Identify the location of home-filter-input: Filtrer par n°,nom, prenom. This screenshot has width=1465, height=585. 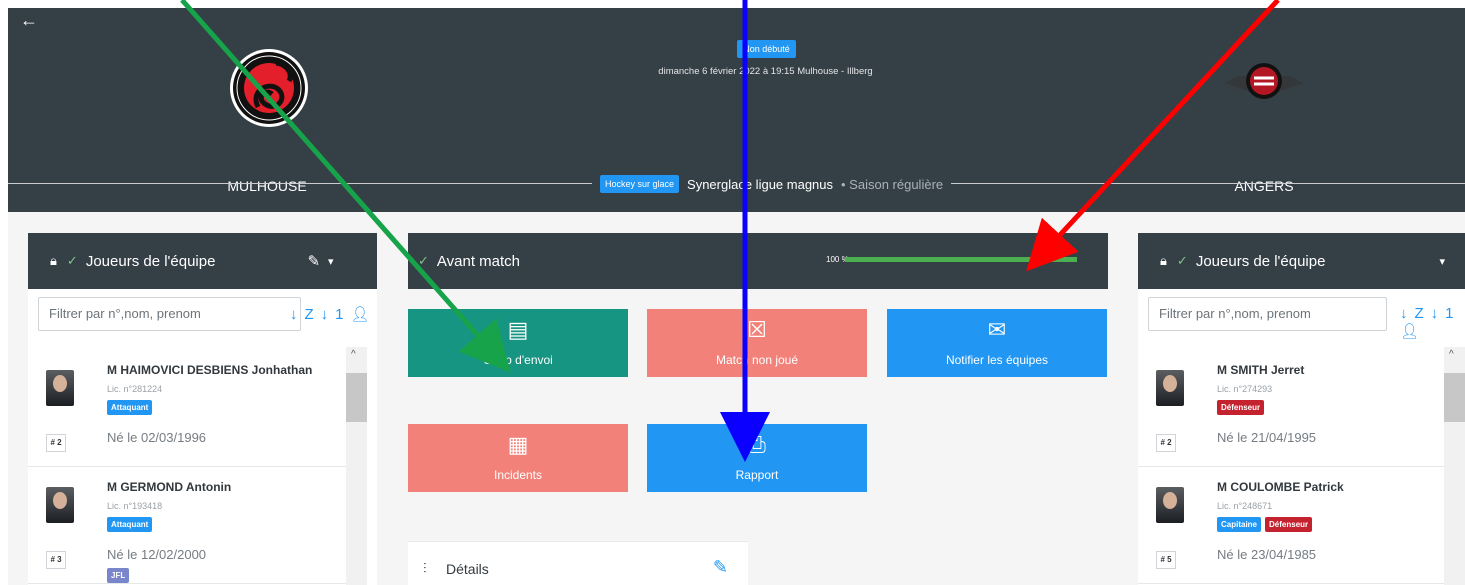
(169, 314).